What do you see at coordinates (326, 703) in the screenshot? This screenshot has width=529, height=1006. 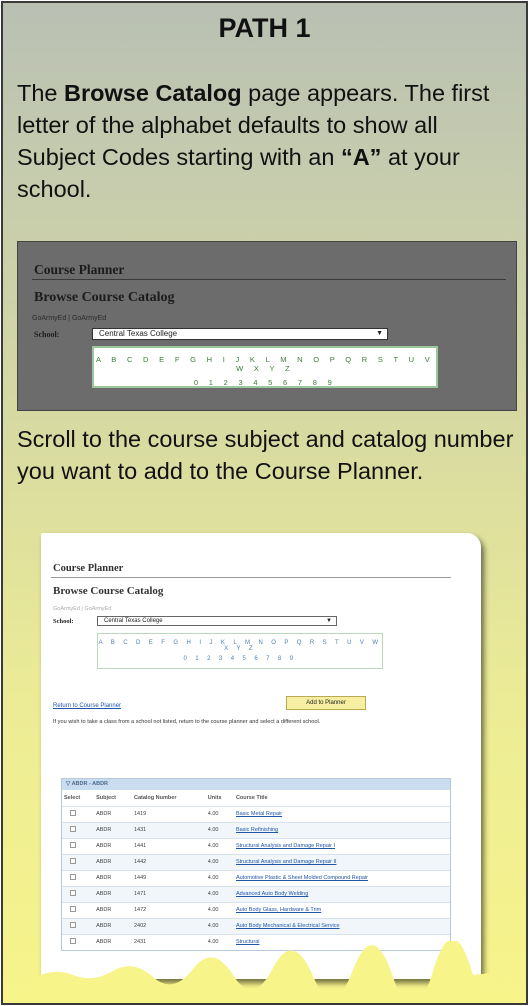 I see `add-to-planner-button: Add to Planner` at bounding box center [326, 703].